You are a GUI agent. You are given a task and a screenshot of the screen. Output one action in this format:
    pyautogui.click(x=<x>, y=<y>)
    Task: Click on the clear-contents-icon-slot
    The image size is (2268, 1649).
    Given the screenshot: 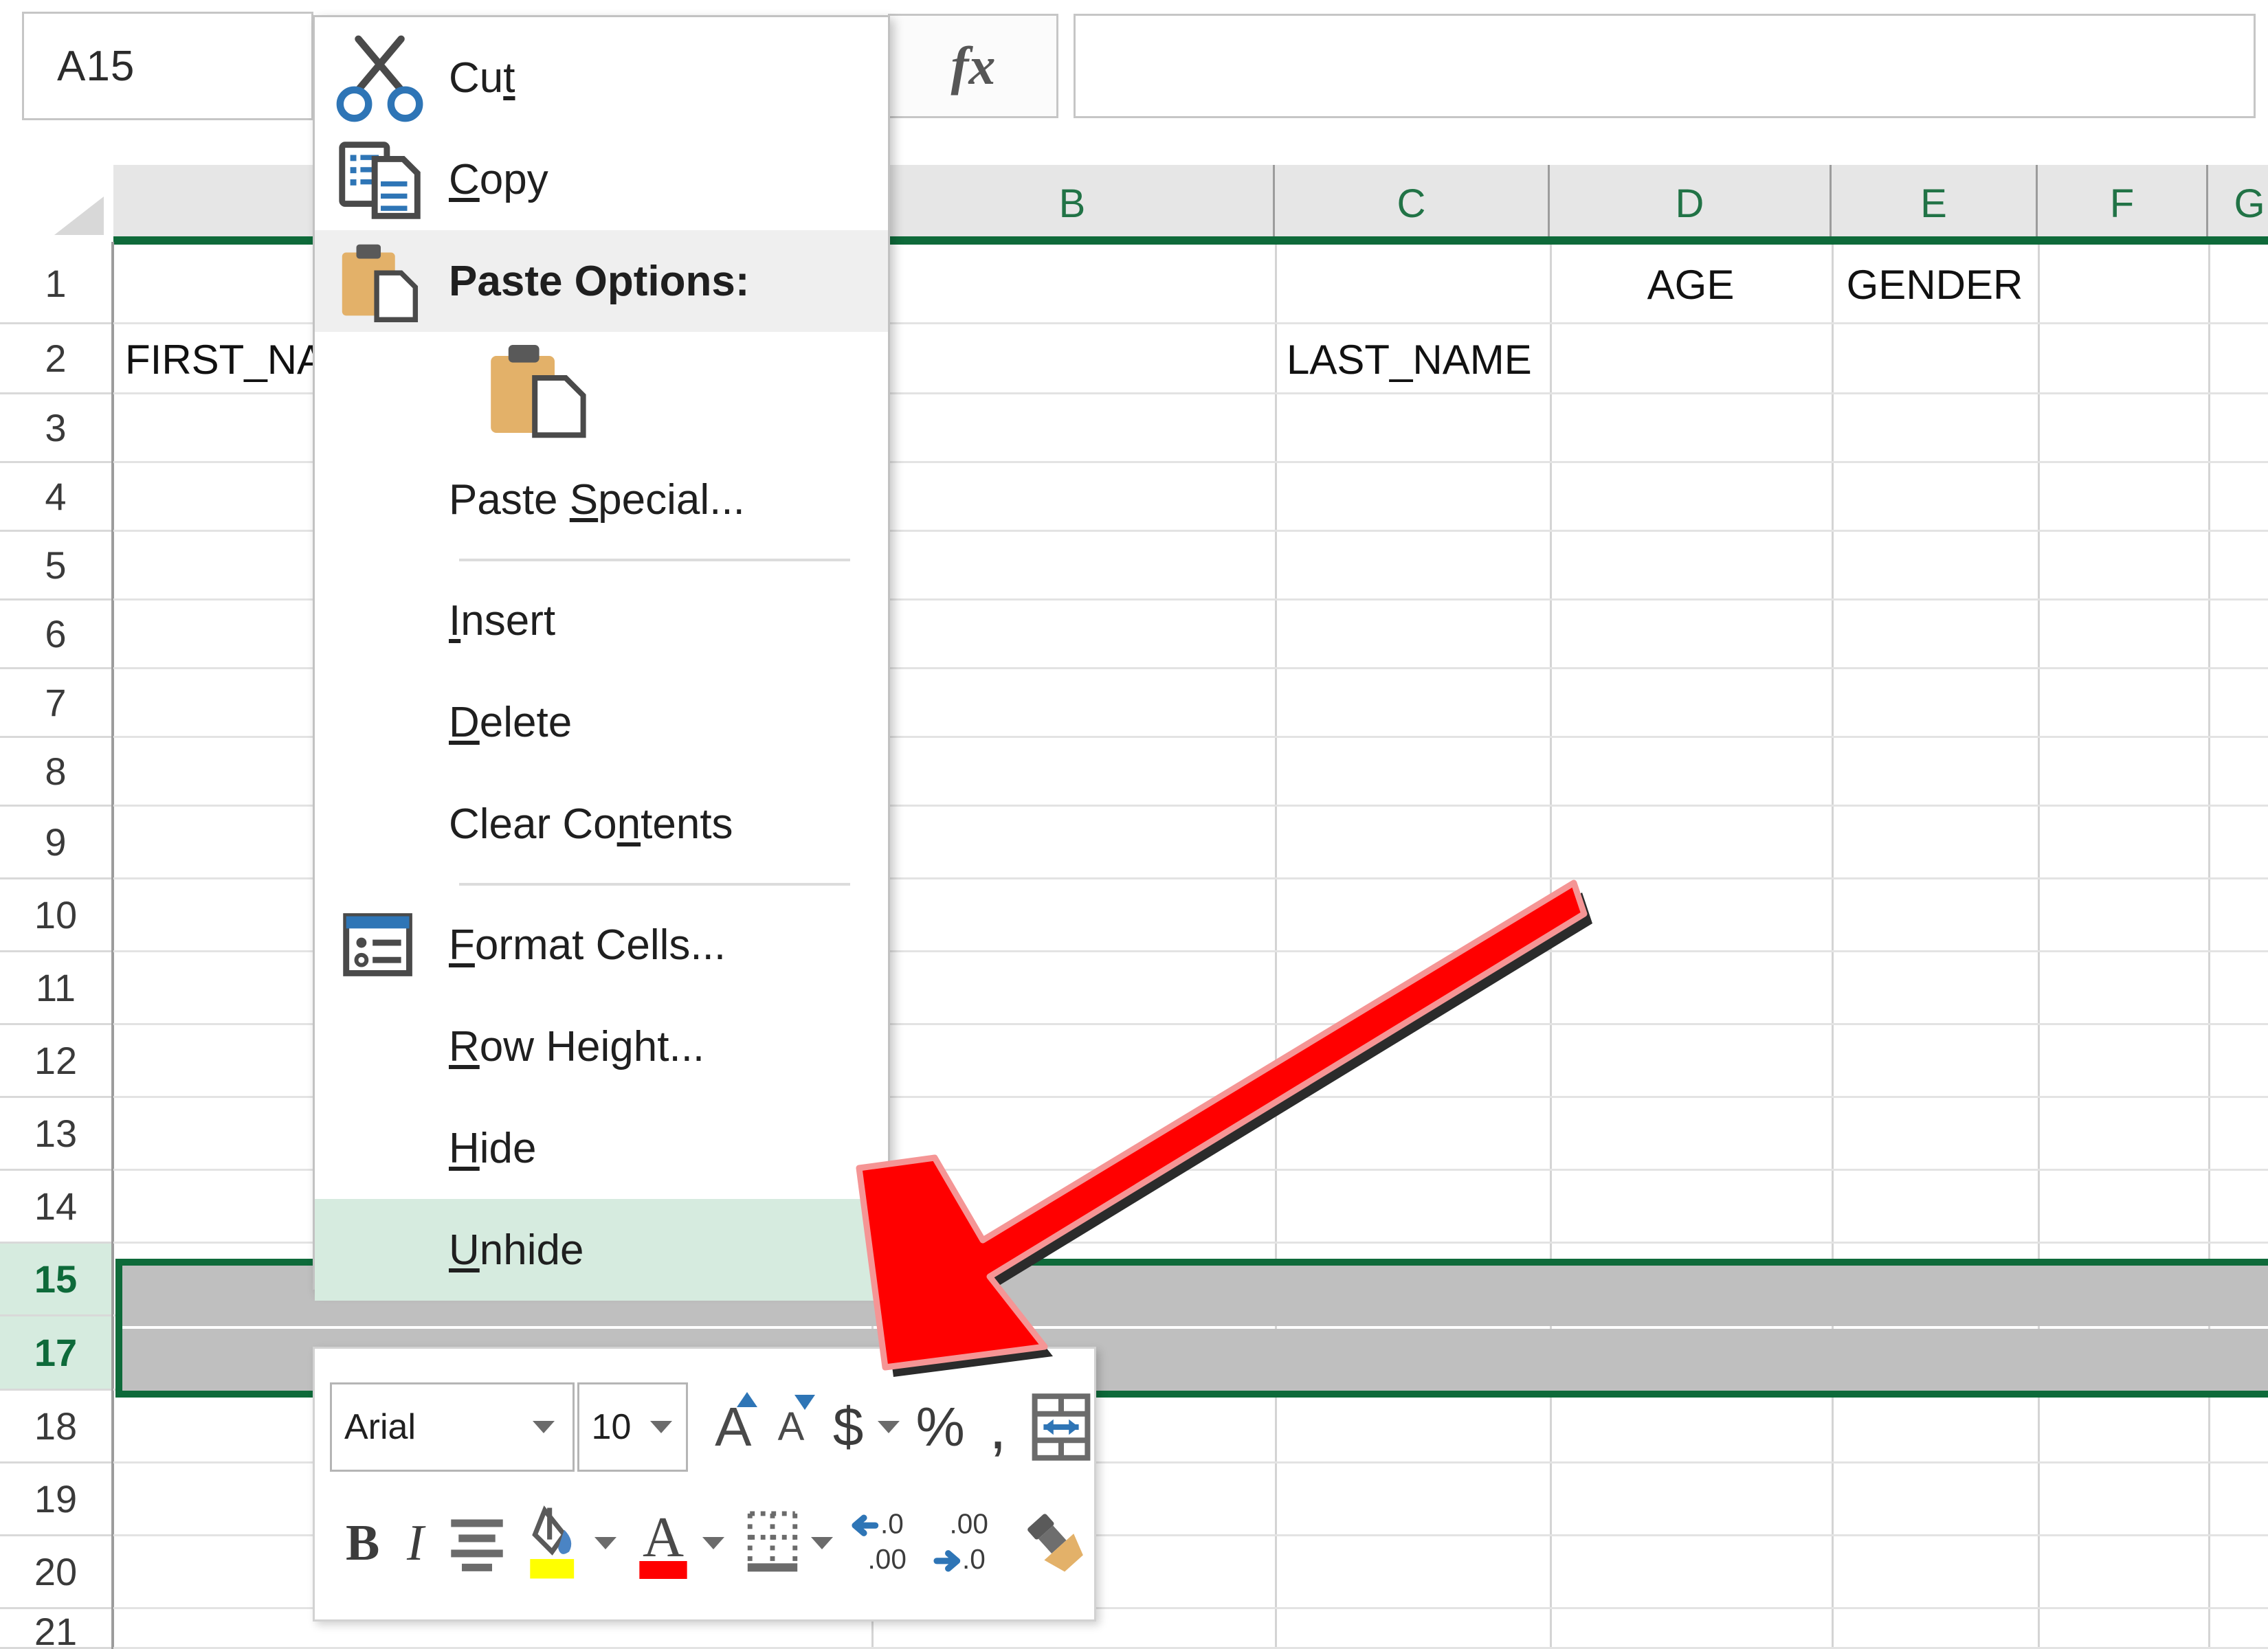 What is the action you would take?
    pyautogui.click(x=382, y=824)
    